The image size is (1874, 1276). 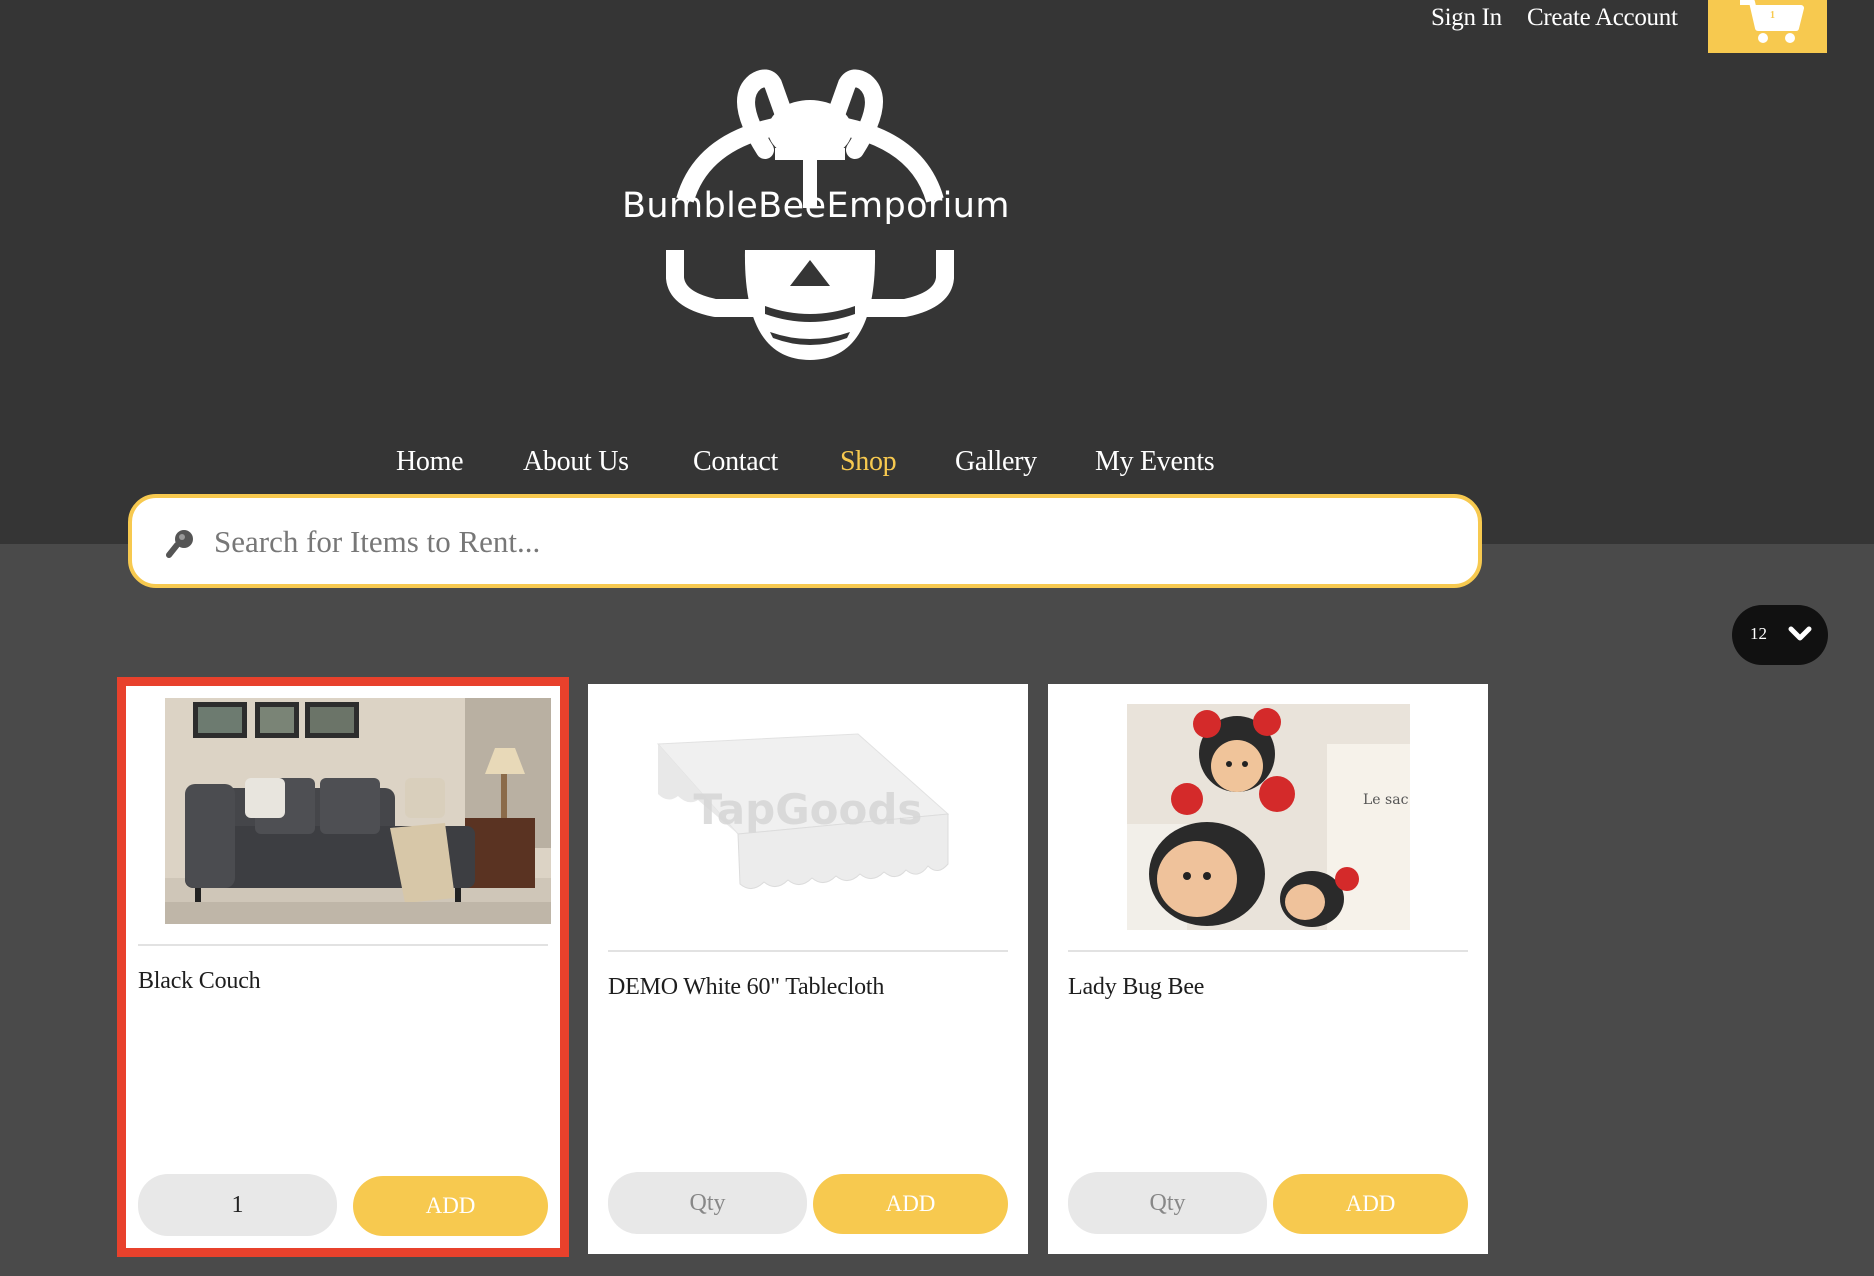 I want to click on sign-in-link: Sign In, so click(x=1466, y=18).